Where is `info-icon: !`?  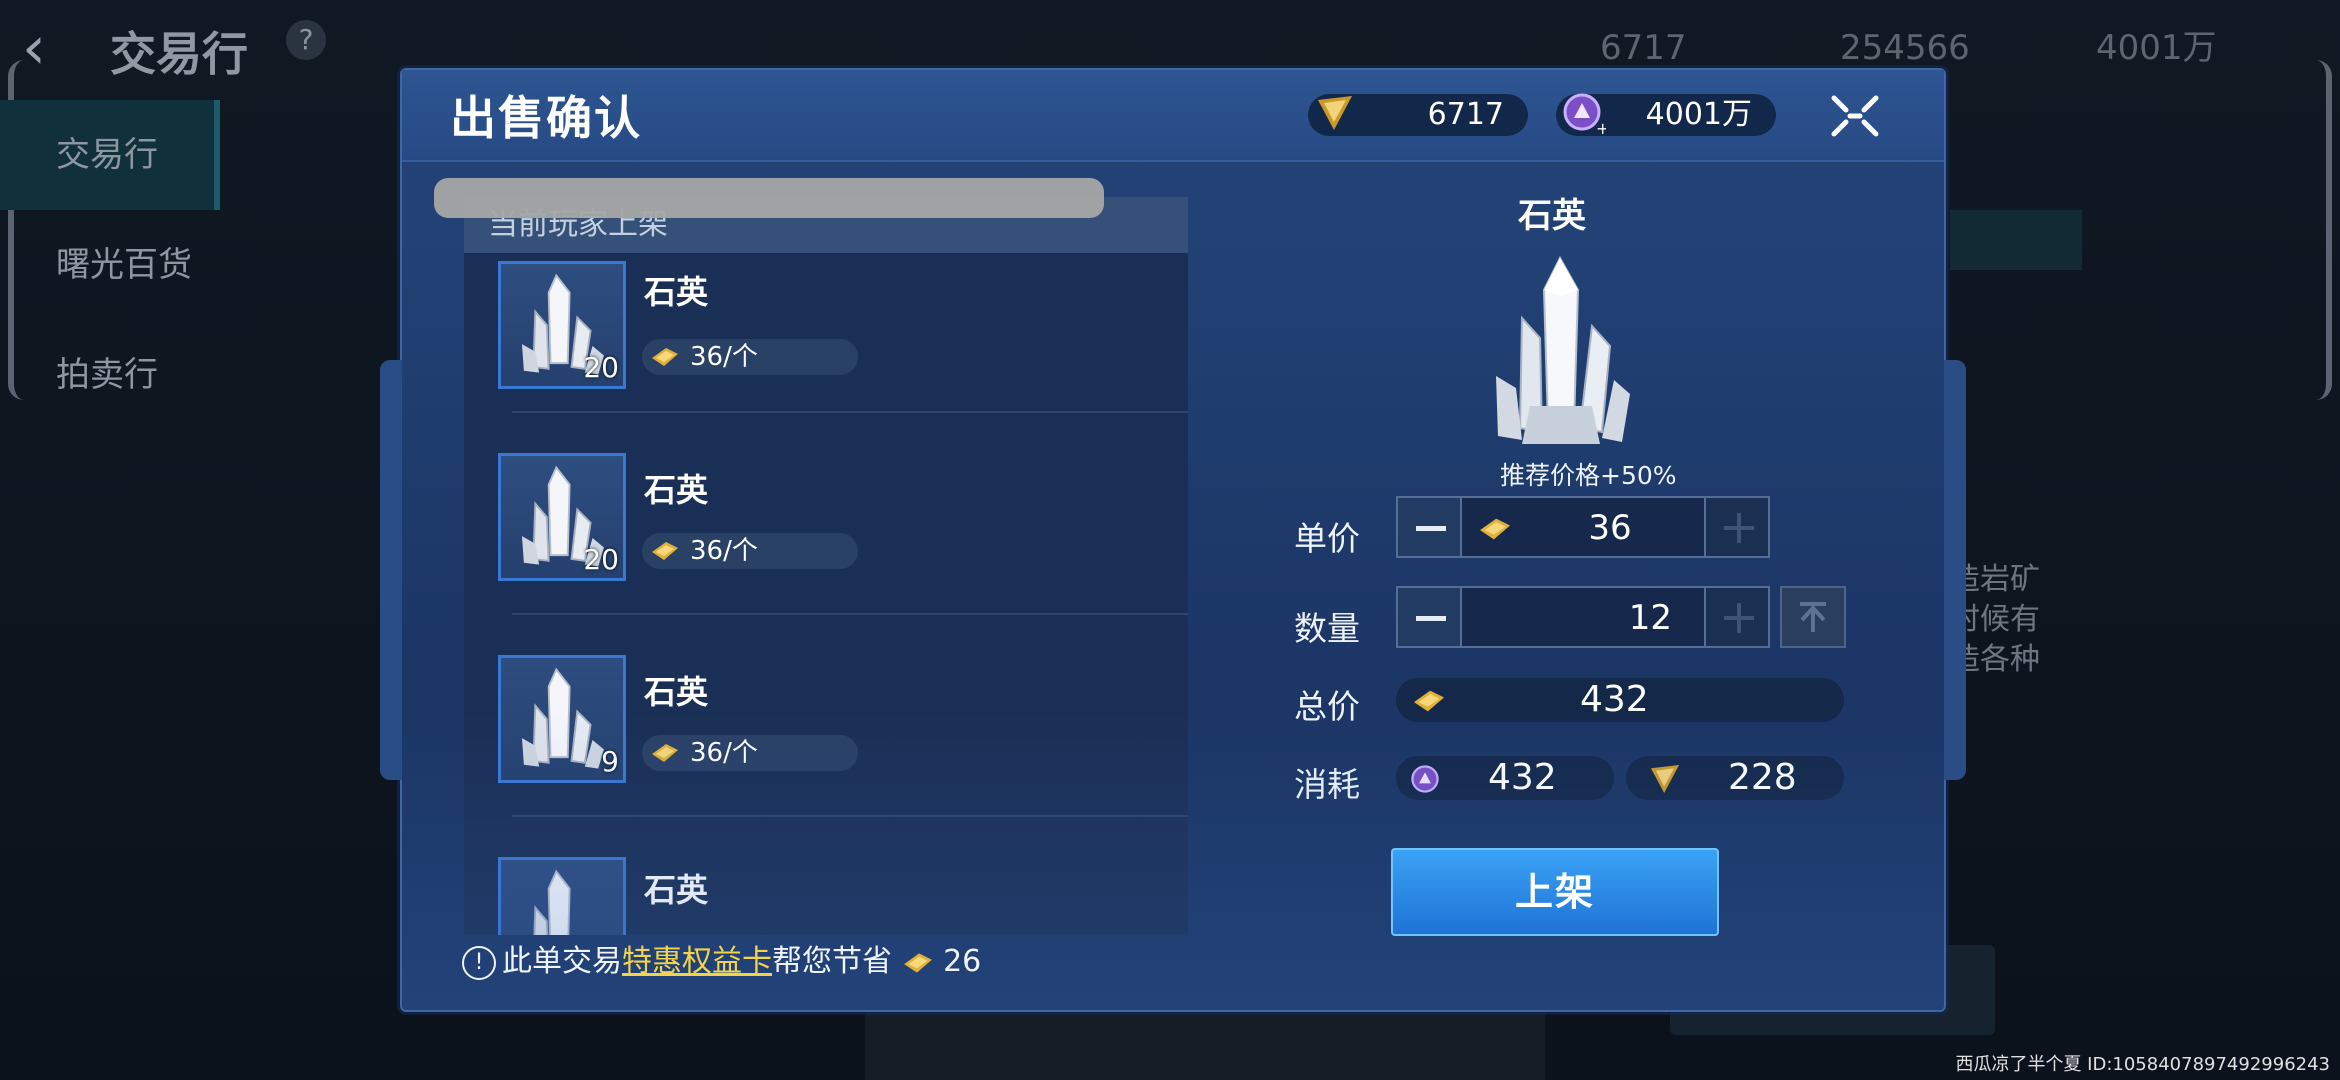
info-icon: ! is located at coordinates (479, 962).